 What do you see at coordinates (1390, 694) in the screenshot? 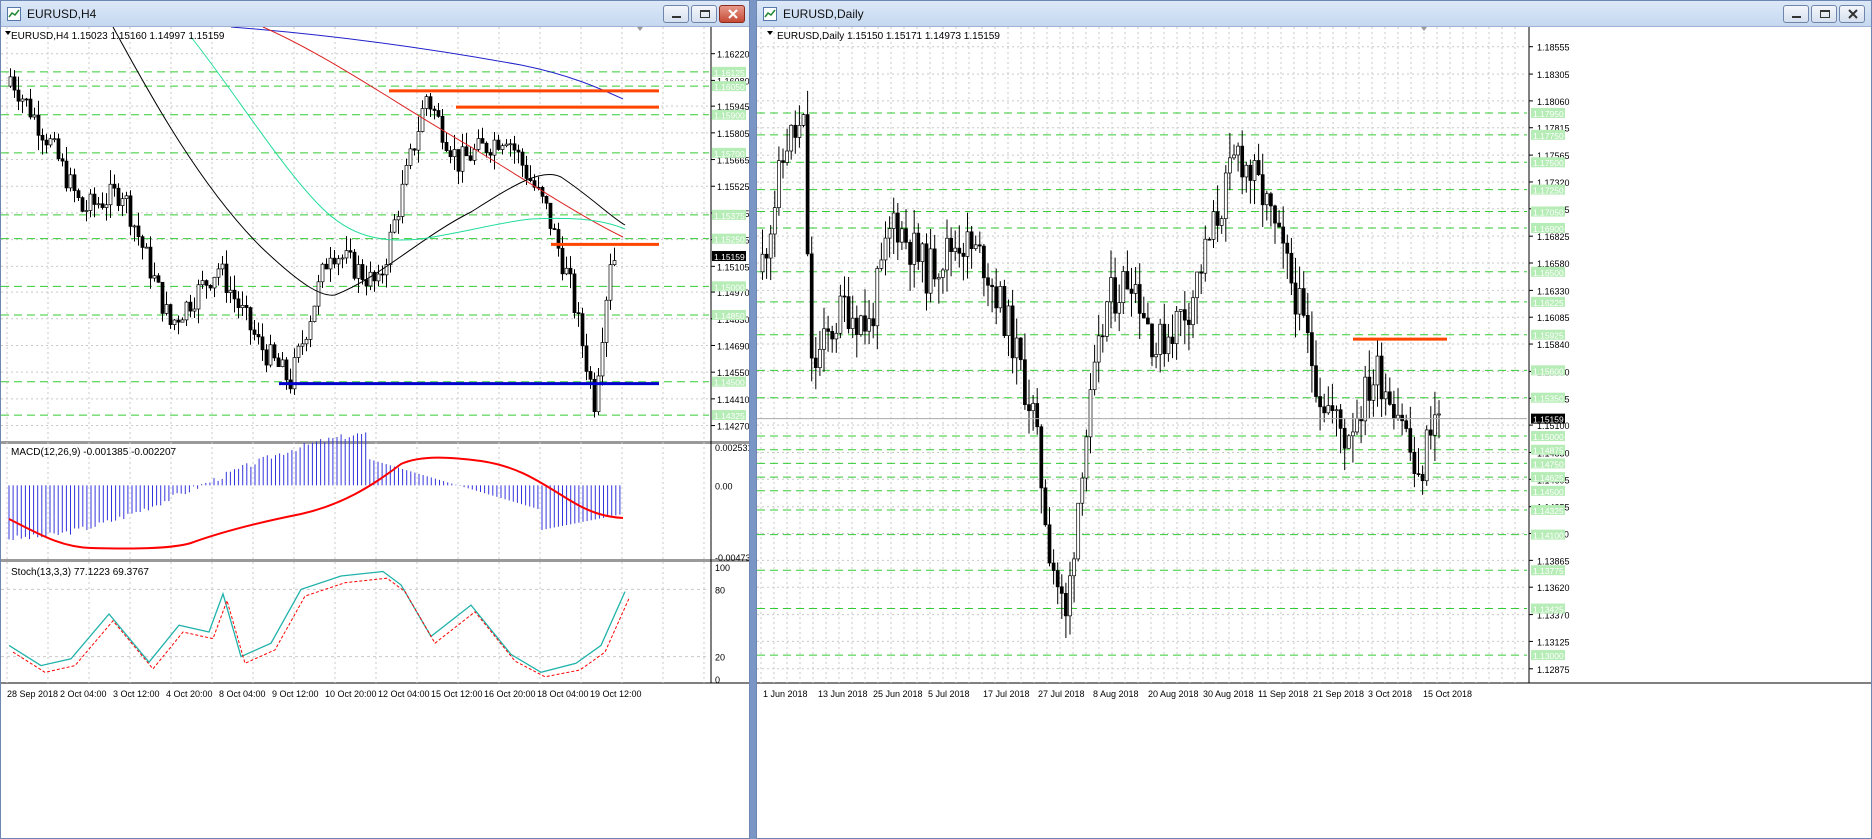
I see `time-tick-label: 3 Oct 2018` at bounding box center [1390, 694].